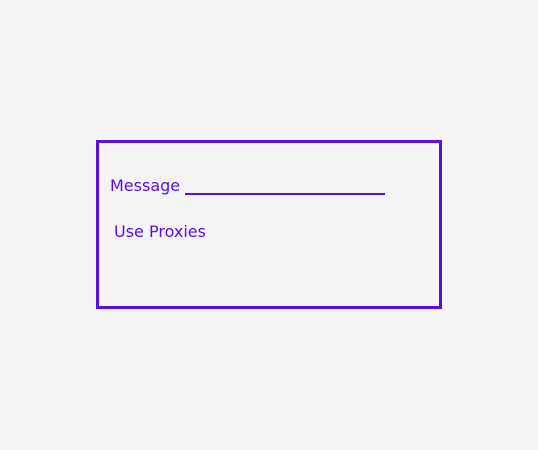 The image size is (538, 450). I want to click on message-label: Message, so click(145, 185).